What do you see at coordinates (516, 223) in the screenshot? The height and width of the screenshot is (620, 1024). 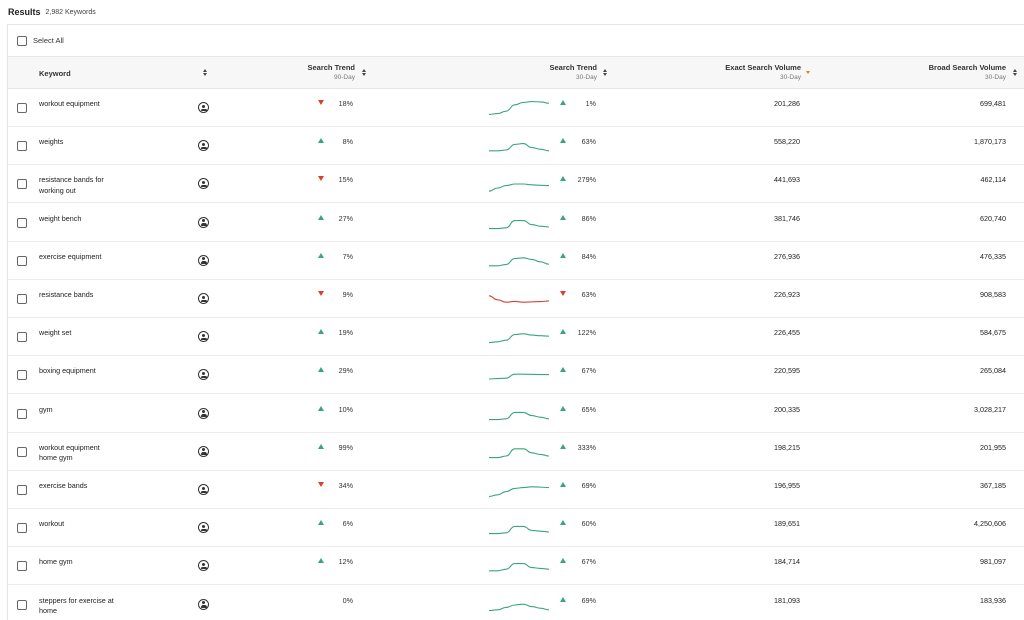 I see `table-row: weight bench 27% 86% 381,746 620,740` at bounding box center [516, 223].